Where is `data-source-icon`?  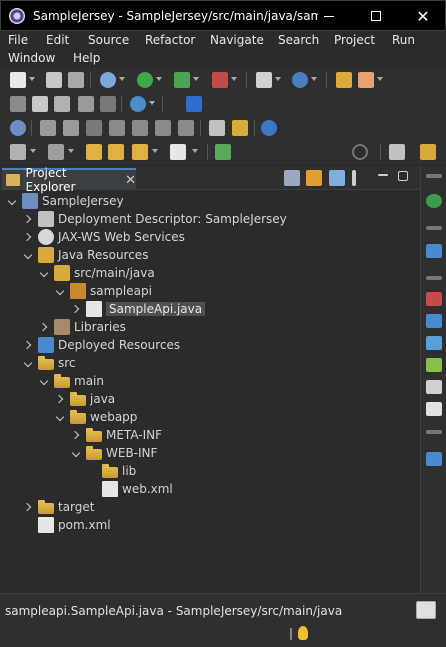
data-source-icon is located at coordinates (434, 365).